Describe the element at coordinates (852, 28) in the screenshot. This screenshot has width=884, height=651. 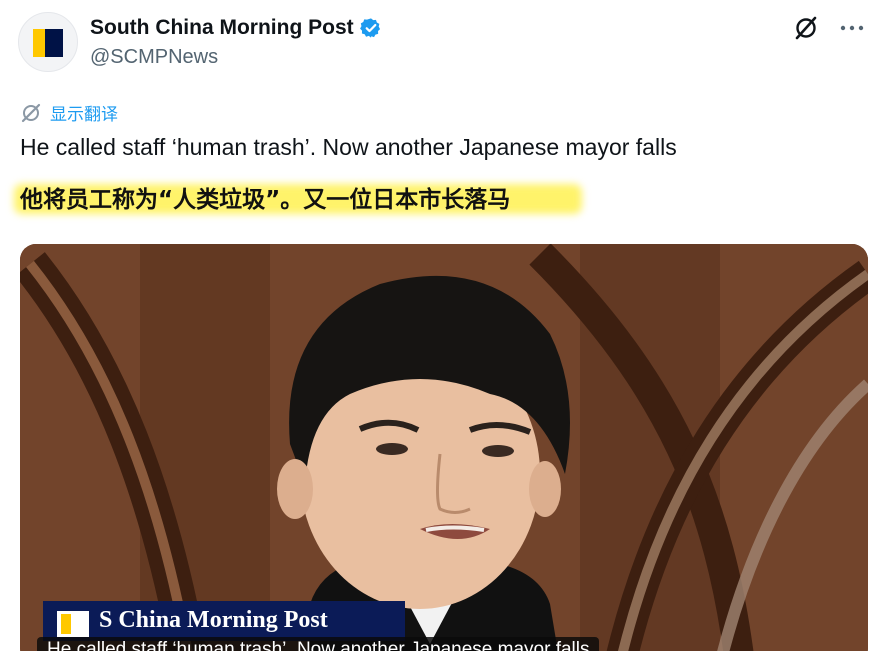
I see `more-dots-icon` at that location.